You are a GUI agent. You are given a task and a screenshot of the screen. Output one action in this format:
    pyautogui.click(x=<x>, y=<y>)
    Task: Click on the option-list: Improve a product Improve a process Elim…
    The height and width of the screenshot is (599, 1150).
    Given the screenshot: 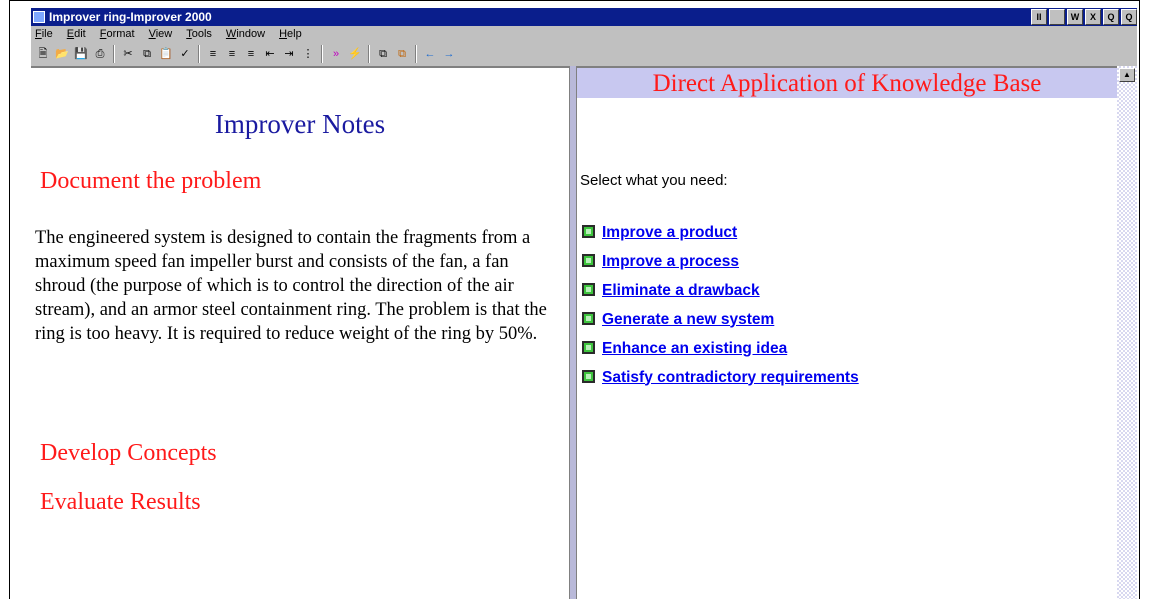 What is the action you would take?
    pyautogui.click(x=720, y=305)
    